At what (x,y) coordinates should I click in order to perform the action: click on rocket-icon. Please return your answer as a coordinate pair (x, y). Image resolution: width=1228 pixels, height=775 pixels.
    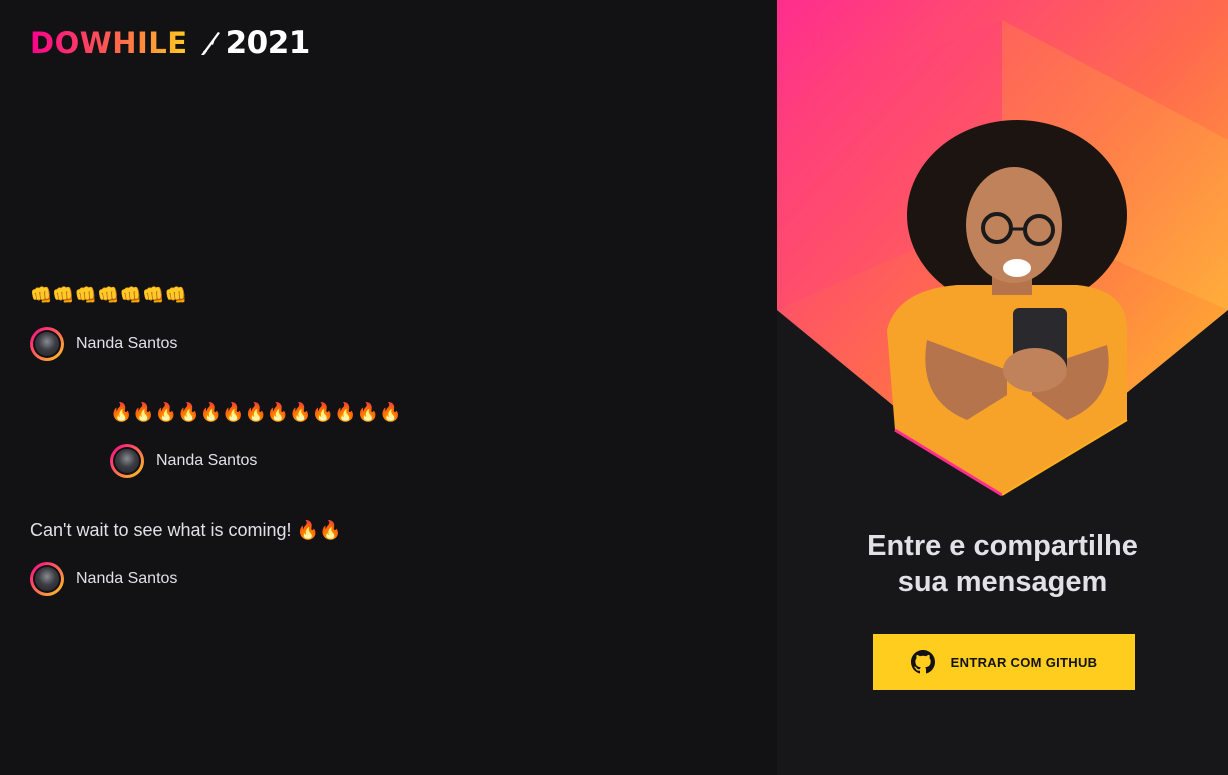
    Looking at the image, I should click on (210, 43).